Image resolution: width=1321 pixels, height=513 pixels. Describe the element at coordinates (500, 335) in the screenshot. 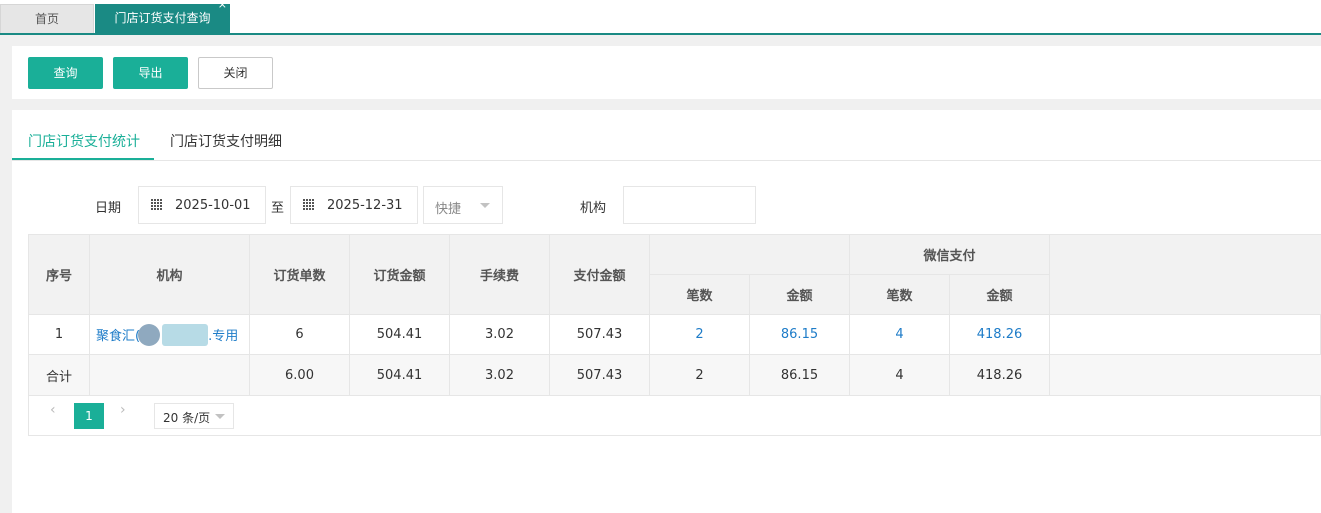

I see `table-row-fee: 3.02` at that location.